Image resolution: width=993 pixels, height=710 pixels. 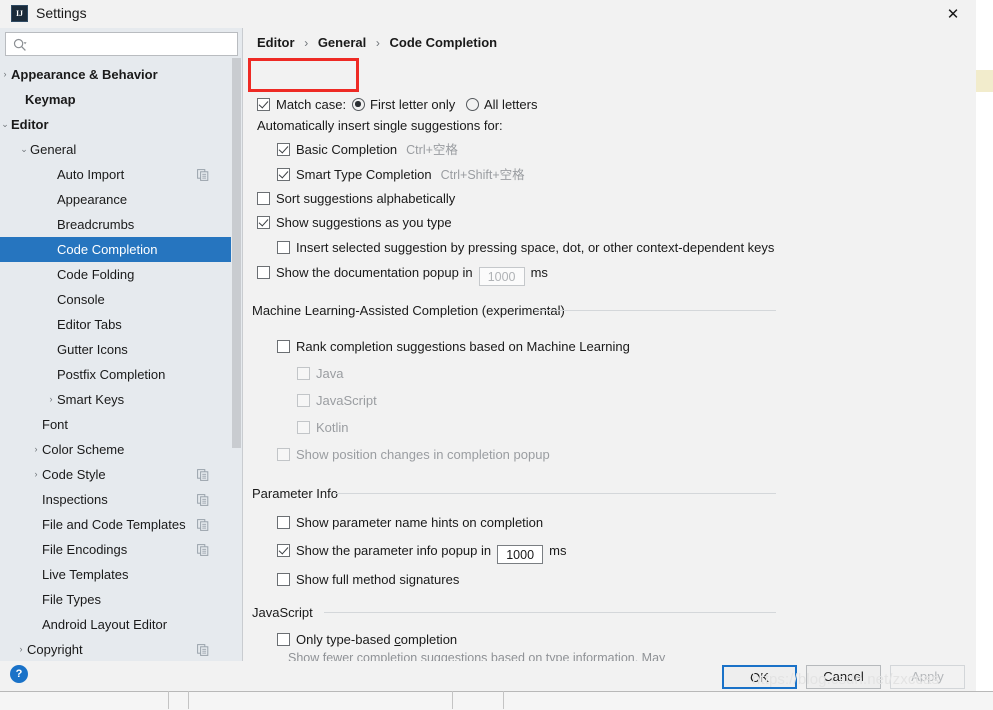 I want to click on sidebar-item-breadcrumbs: Breadcrumbs, so click(x=115, y=224).